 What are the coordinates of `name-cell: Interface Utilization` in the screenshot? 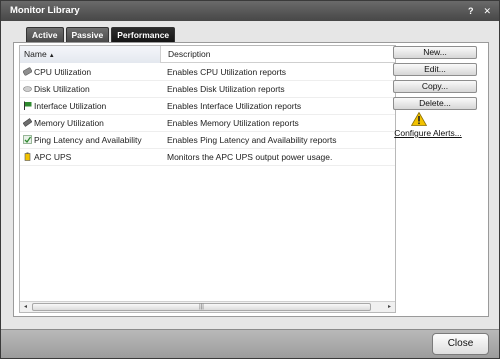 It's located at (93, 106).